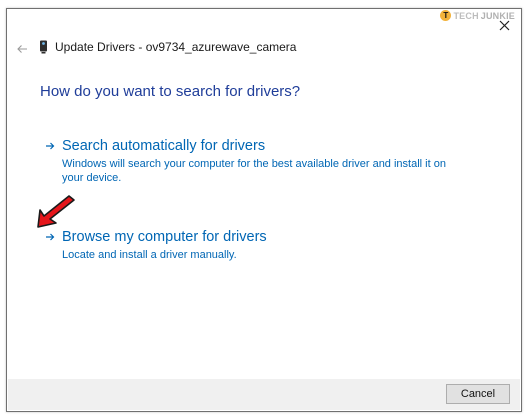  What do you see at coordinates (170, 91) in the screenshot?
I see `page-heading: How do you want to search for drivers?` at bounding box center [170, 91].